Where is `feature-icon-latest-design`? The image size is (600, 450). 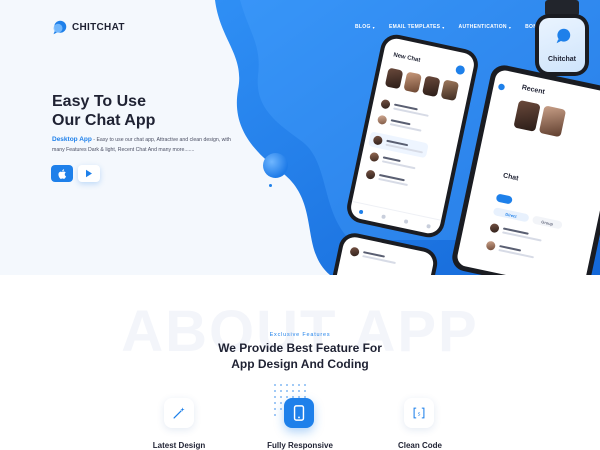 feature-icon-latest-design is located at coordinates (179, 413).